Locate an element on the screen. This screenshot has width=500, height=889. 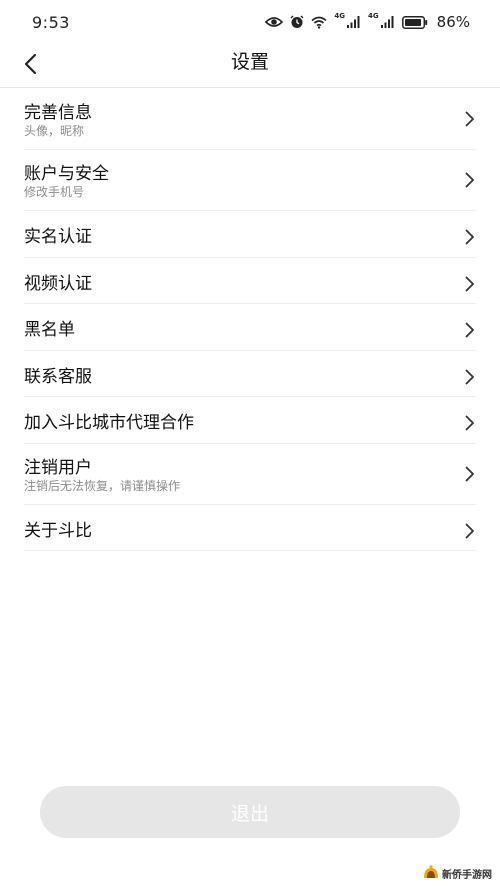
item-title: 联系客服 is located at coordinates (58, 376).